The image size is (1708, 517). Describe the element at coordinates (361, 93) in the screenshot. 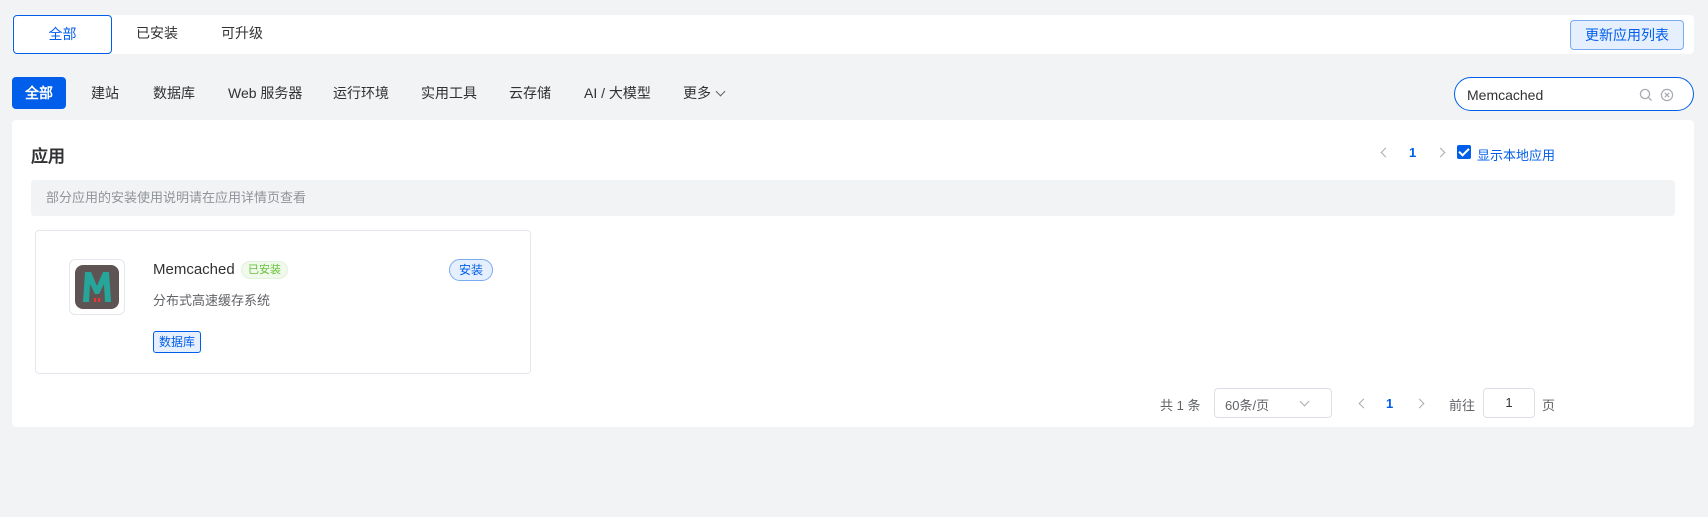

I see `category-runtime: 运行环境` at that location.